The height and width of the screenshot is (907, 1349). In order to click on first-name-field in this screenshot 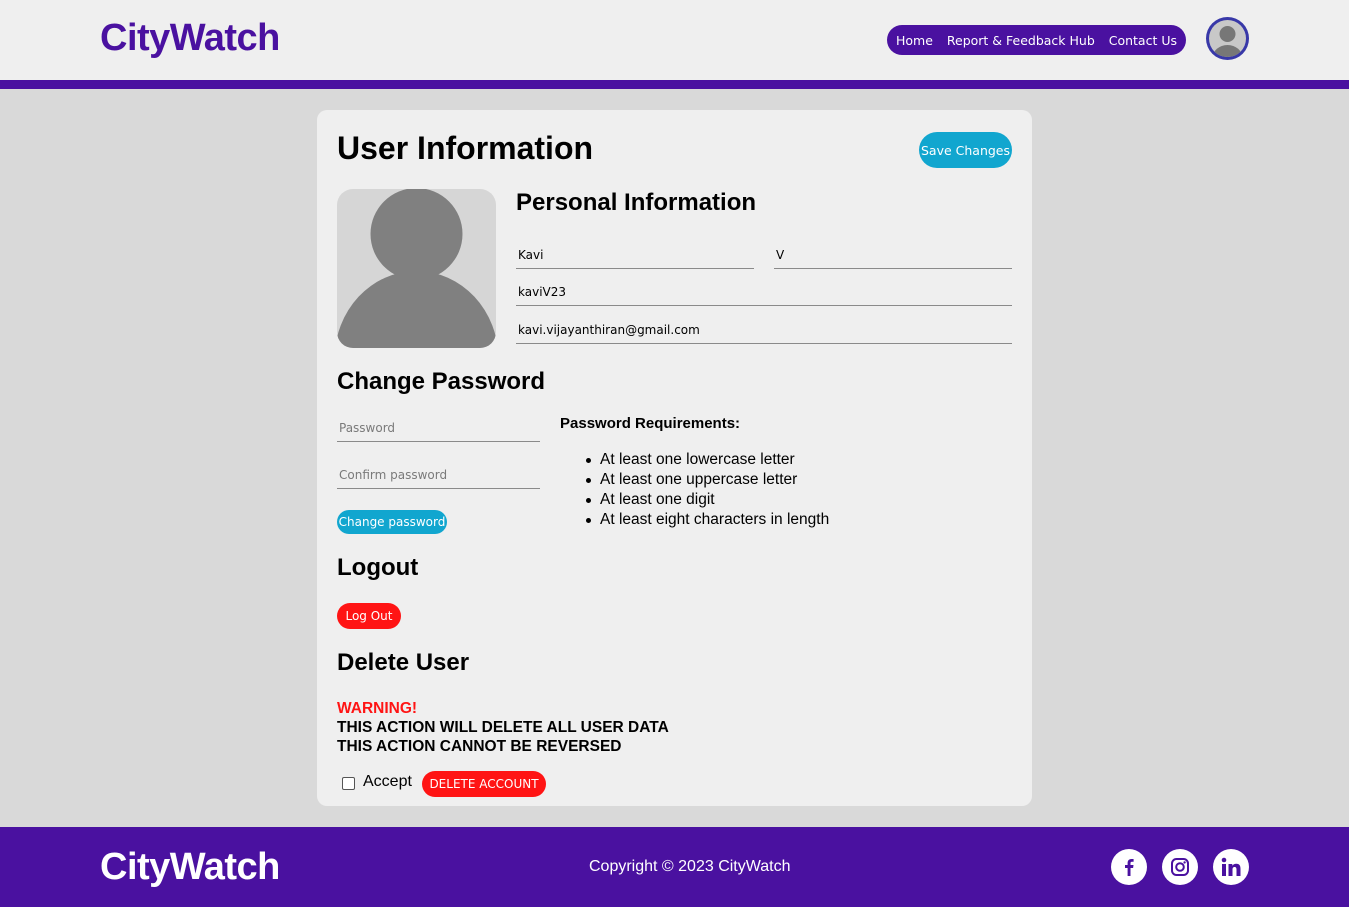, I will do `click(635, 255)`.